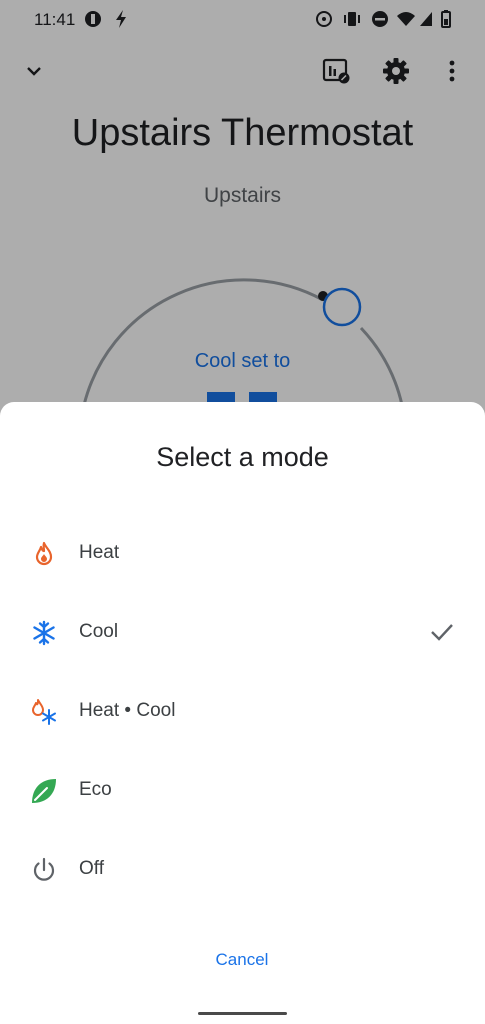 This screenshot has width=485, height=1024. What do you see at coordinates (99, 631) in the screenshot?
I see `mode-label-cool: Cool` at bounding box center [99, 631].